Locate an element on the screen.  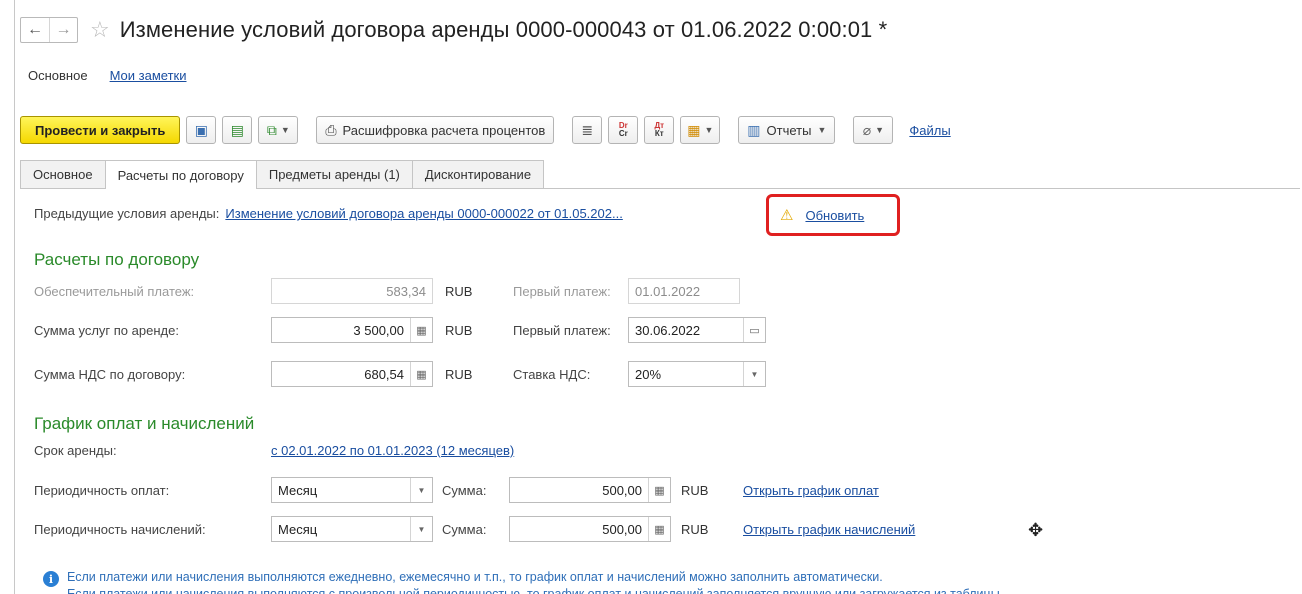
term-link: с 02.01.2022 по 01.01.2023 (12 месяцев) is located at coordinates (392, 450).